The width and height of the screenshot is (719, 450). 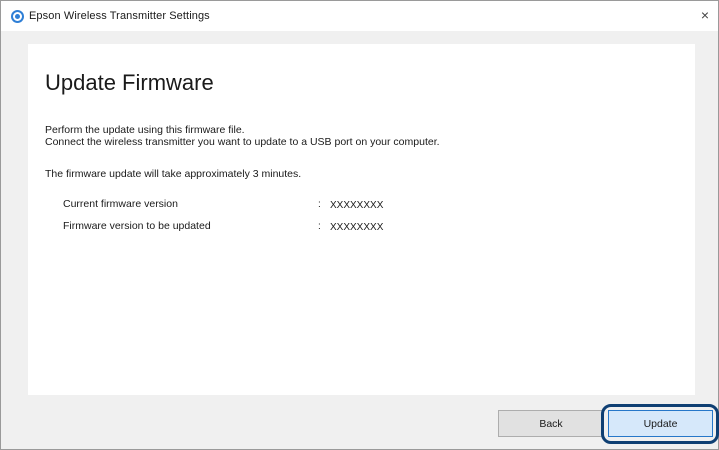 I want to click on window-title: Epson Wireless Transmitter Settings, so click(x=119, y=16).